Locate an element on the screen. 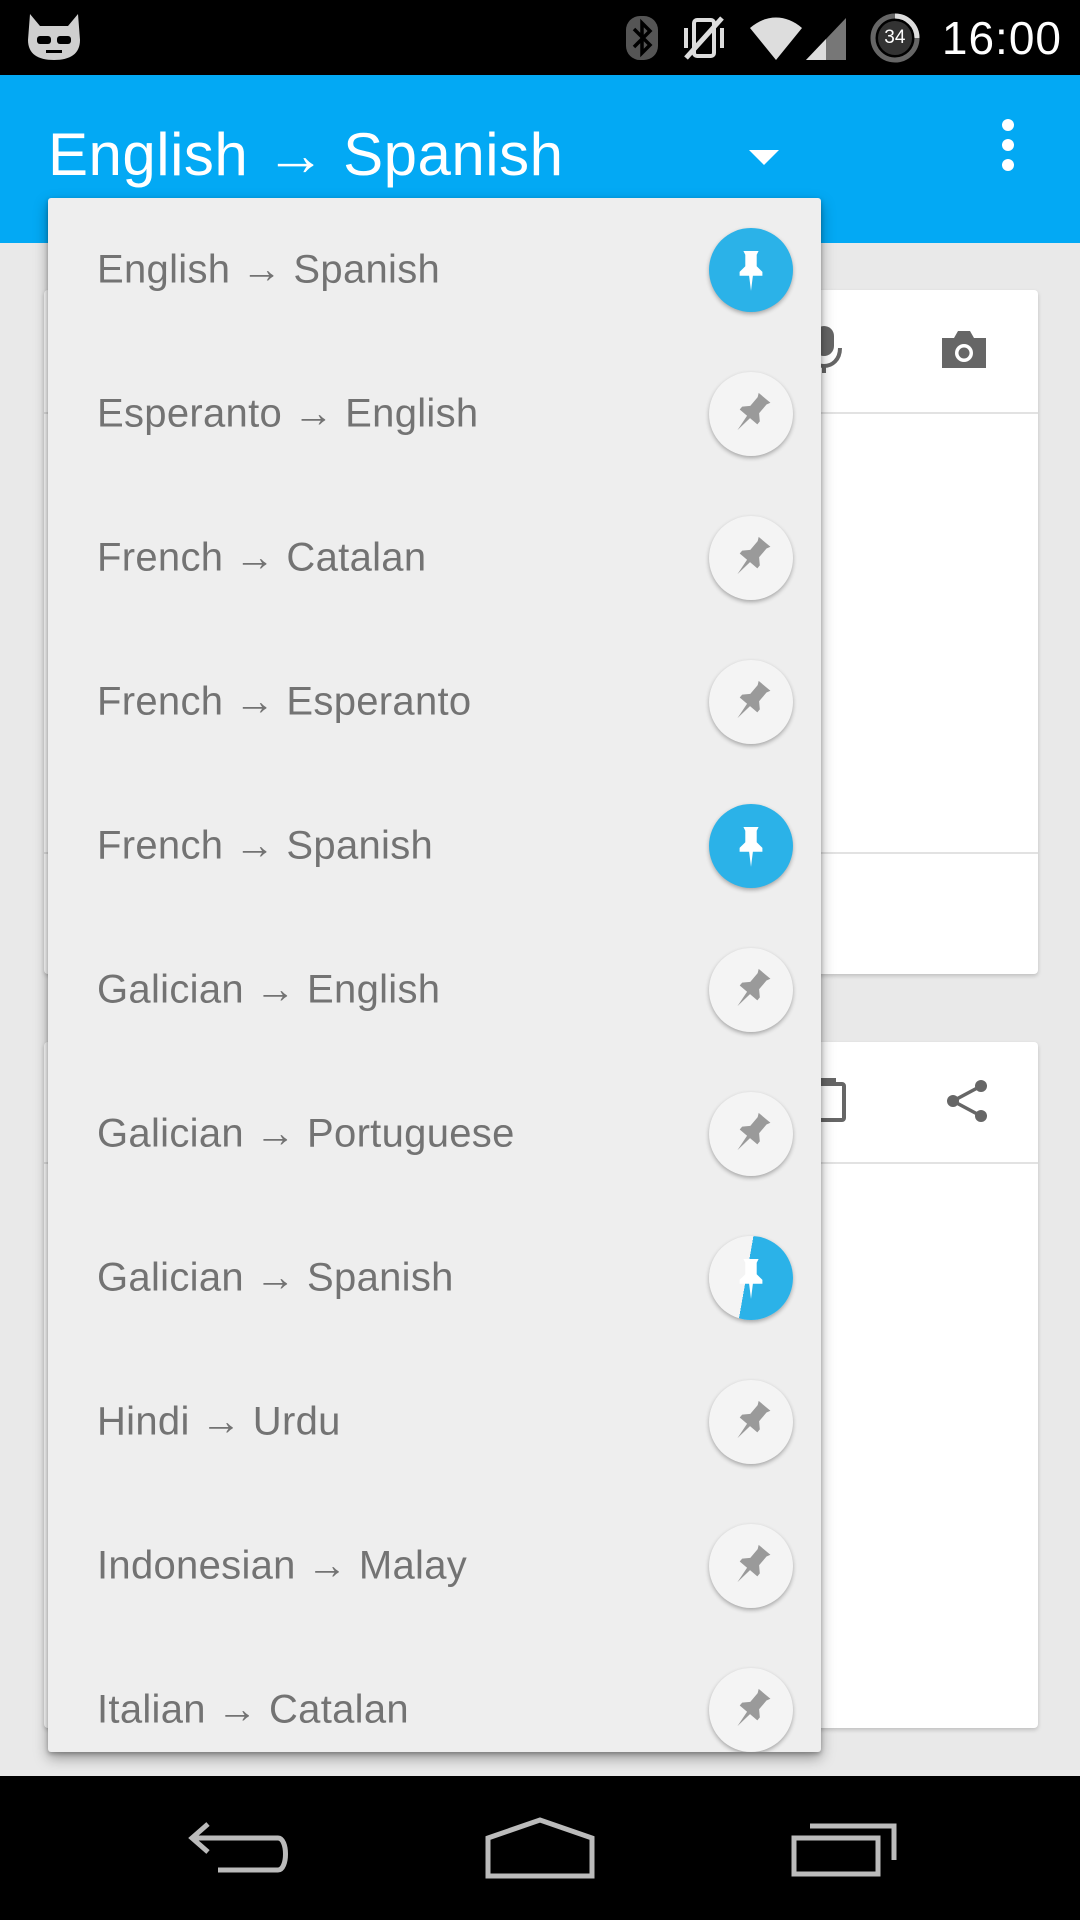 Image resolution: width=1080 pixels, height=1920 pixels. pin-button-toggling is located at coordinates (751, 1278).